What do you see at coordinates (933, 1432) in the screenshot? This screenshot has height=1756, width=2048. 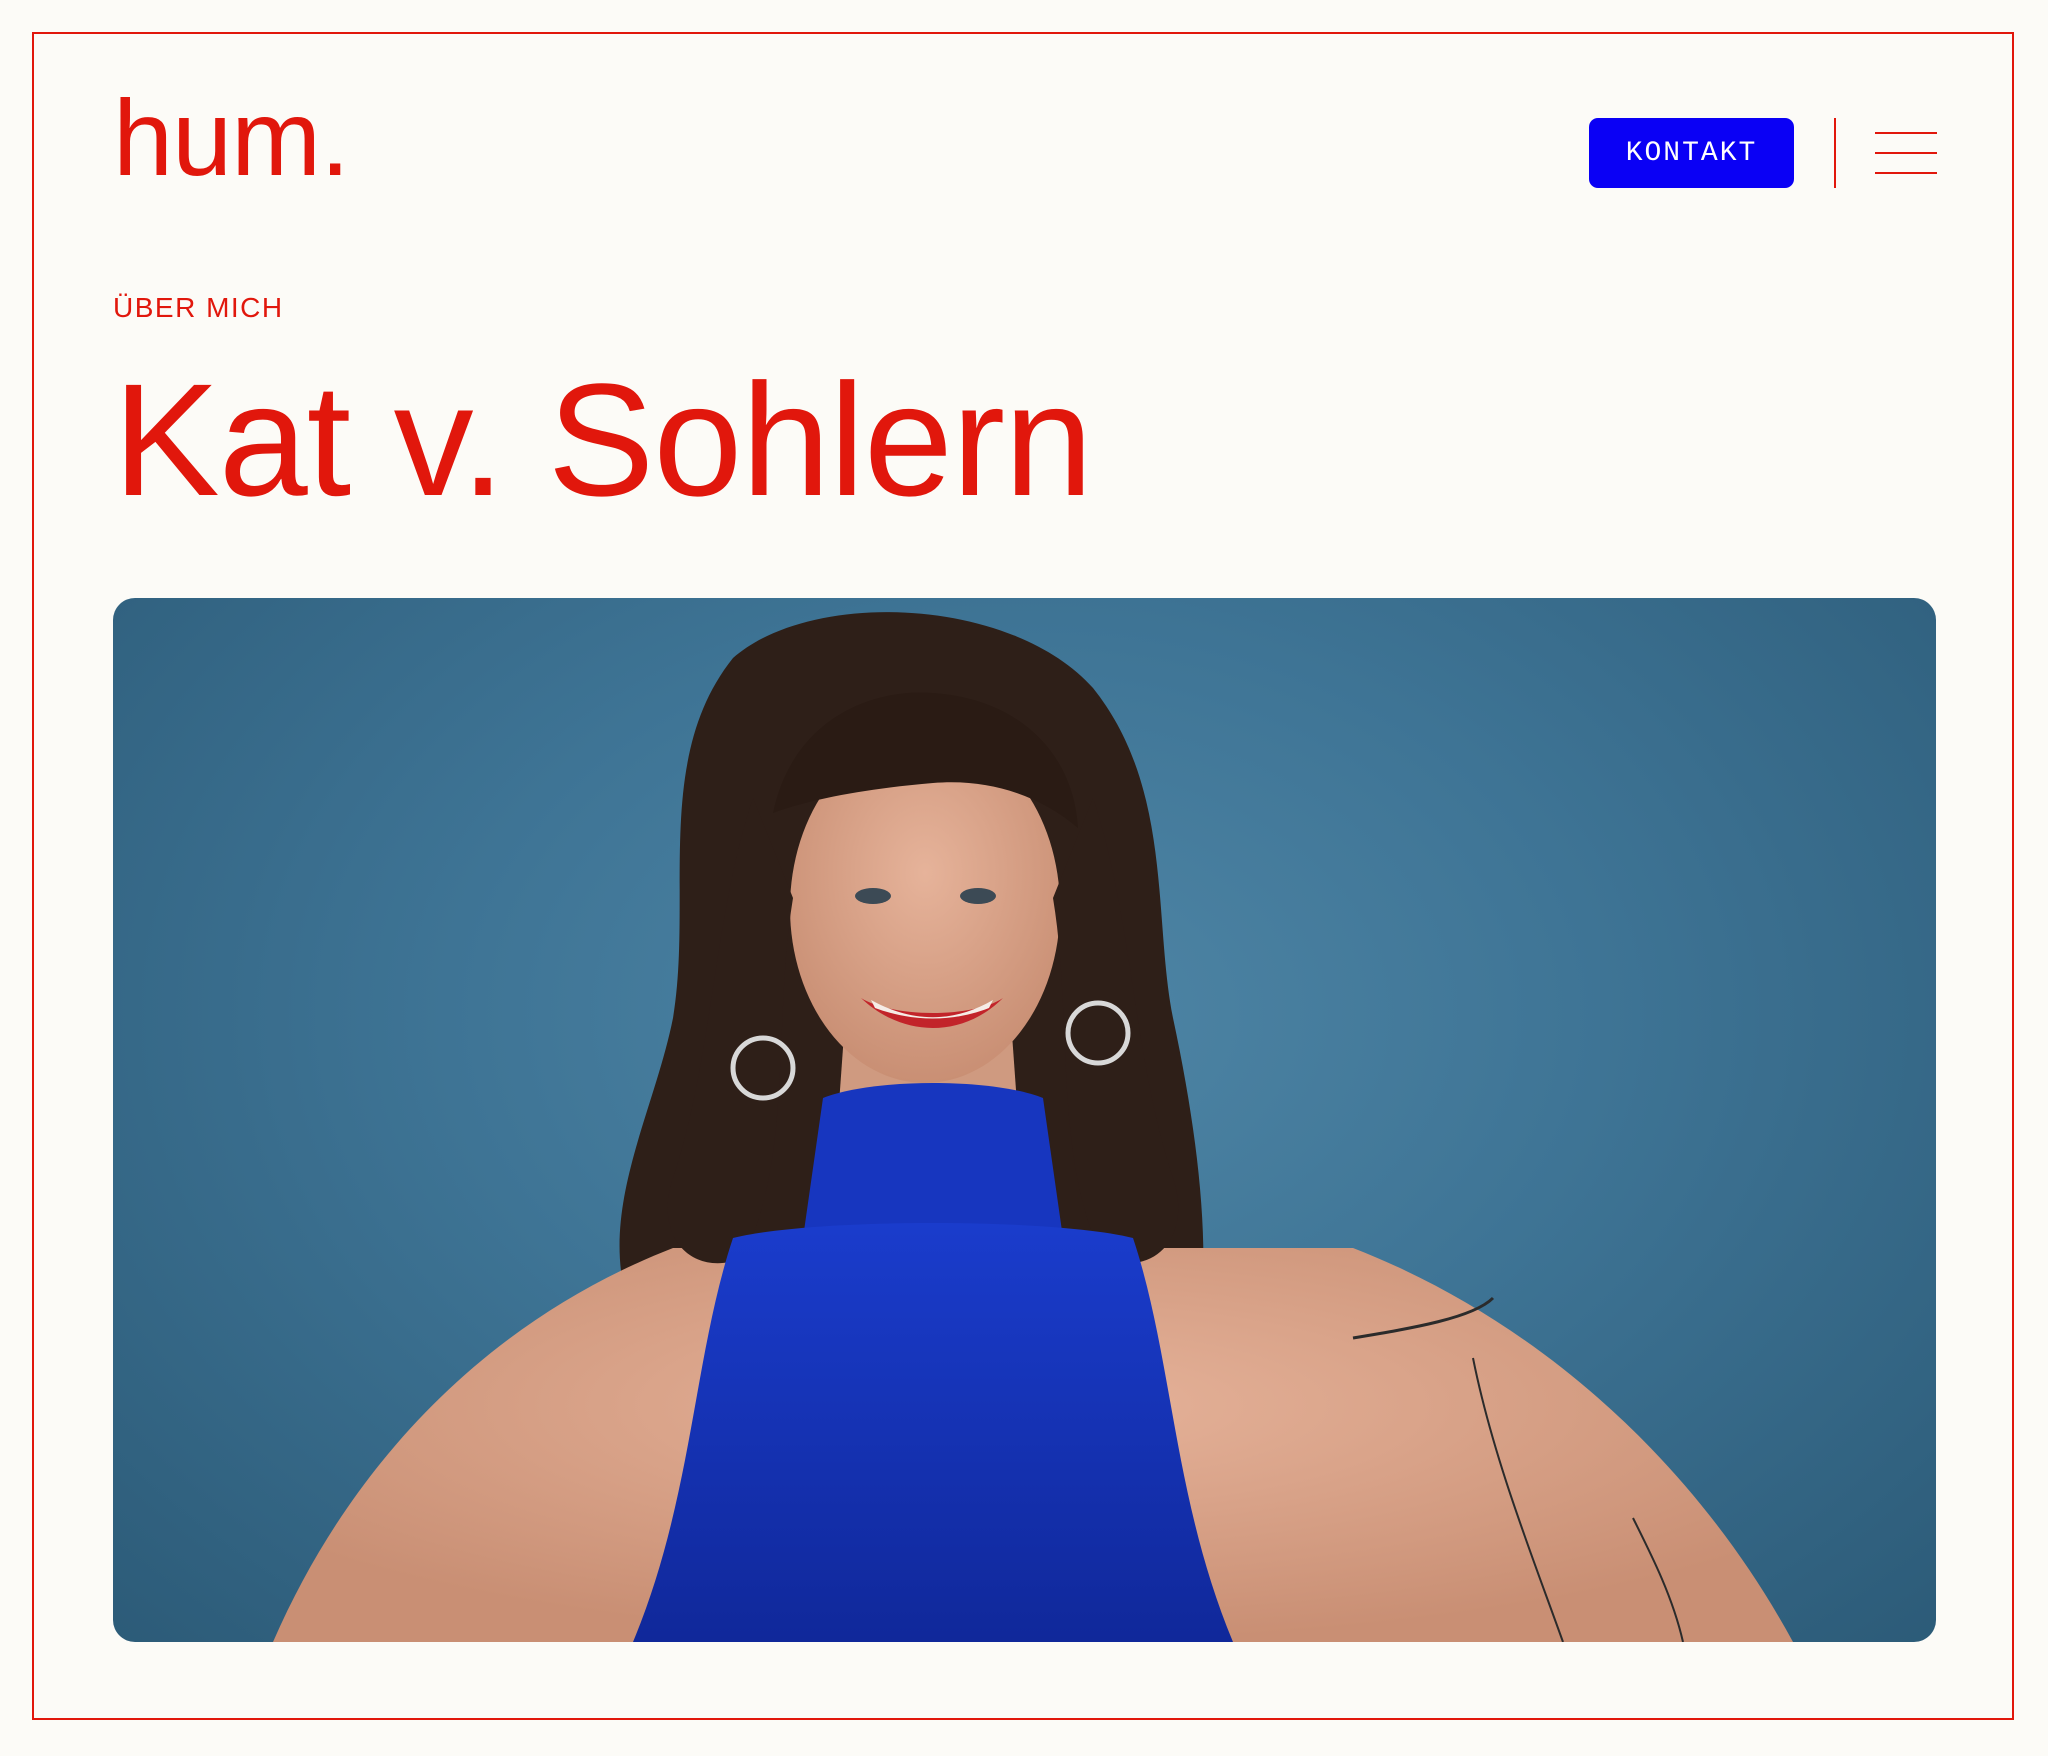 I see `sweater` at bounding box center [933, 1432].